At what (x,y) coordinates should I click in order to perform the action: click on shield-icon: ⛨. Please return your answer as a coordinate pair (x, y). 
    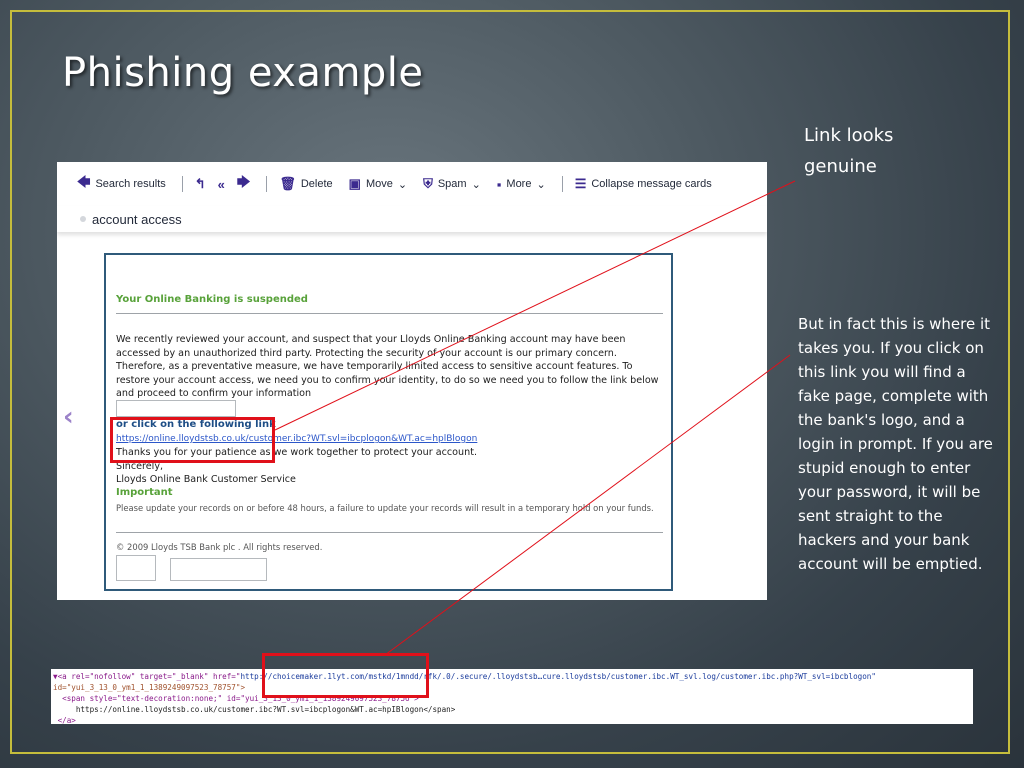
    Looking at the image, I should click on (428, 183).